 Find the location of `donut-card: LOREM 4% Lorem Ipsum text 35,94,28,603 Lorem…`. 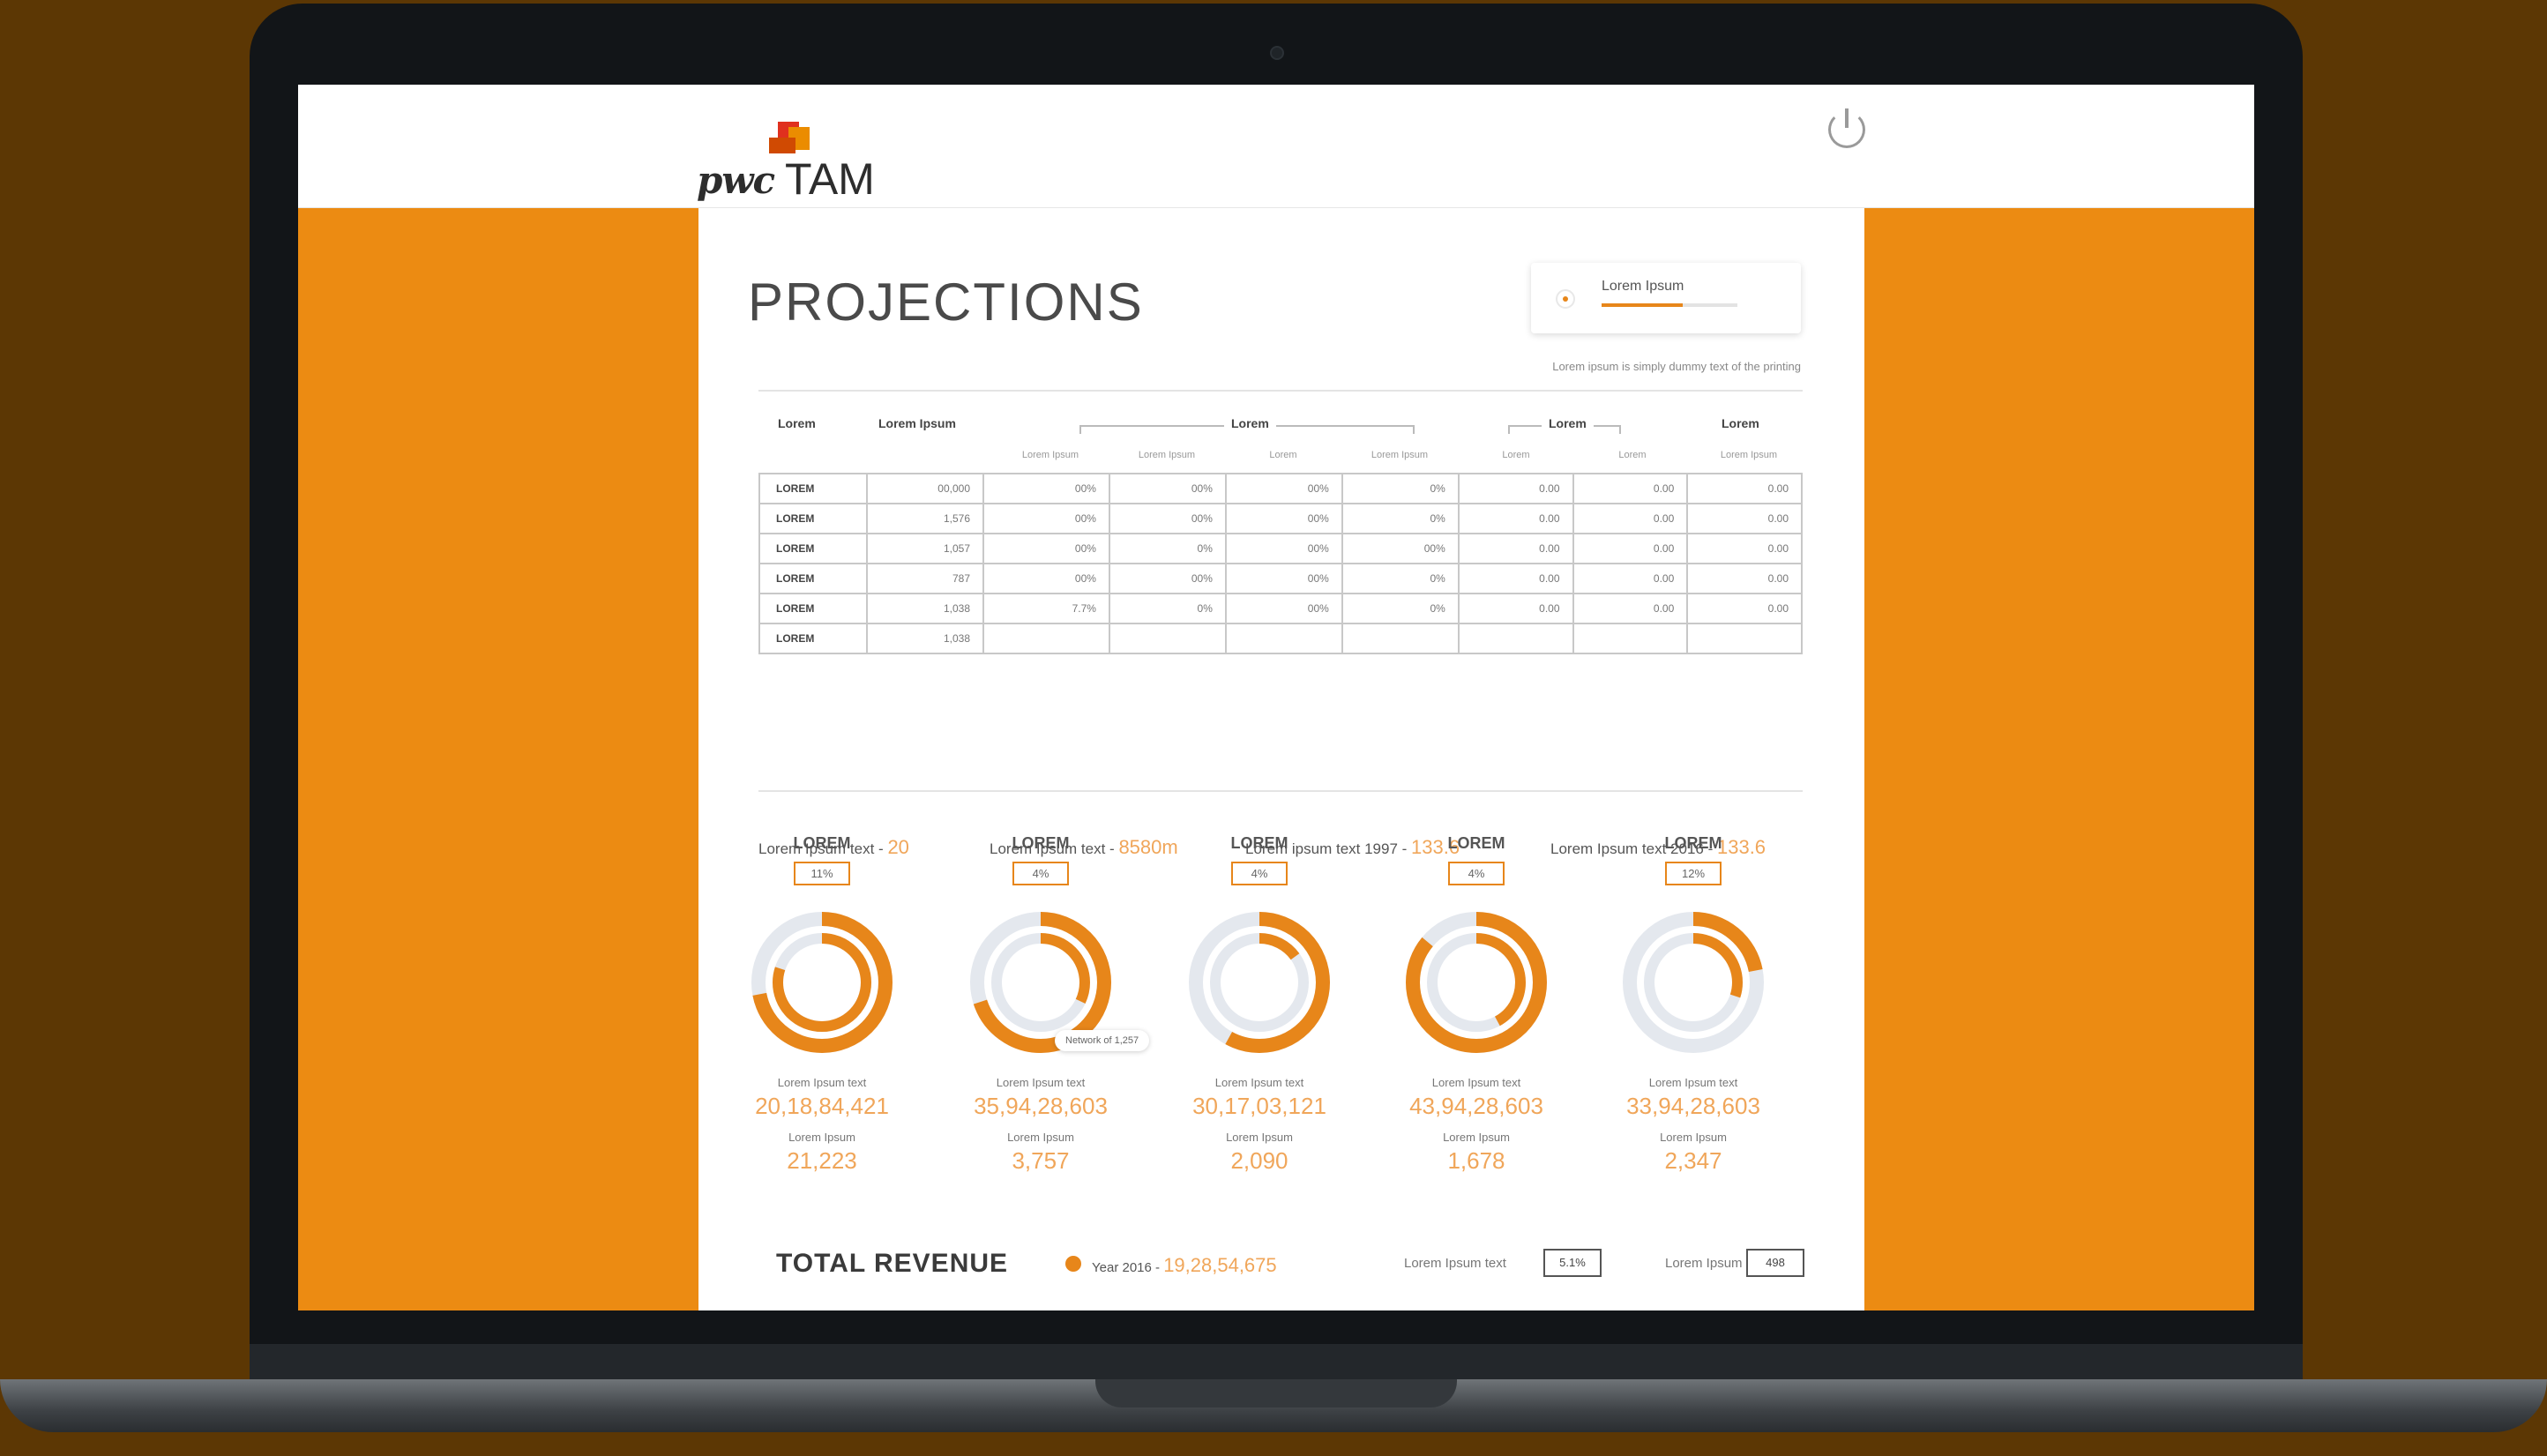

donut-card: LOREM 4% Lorem Ipsum text 35,94,28,603 Lorem… is located at coordinates (1040, 1004).